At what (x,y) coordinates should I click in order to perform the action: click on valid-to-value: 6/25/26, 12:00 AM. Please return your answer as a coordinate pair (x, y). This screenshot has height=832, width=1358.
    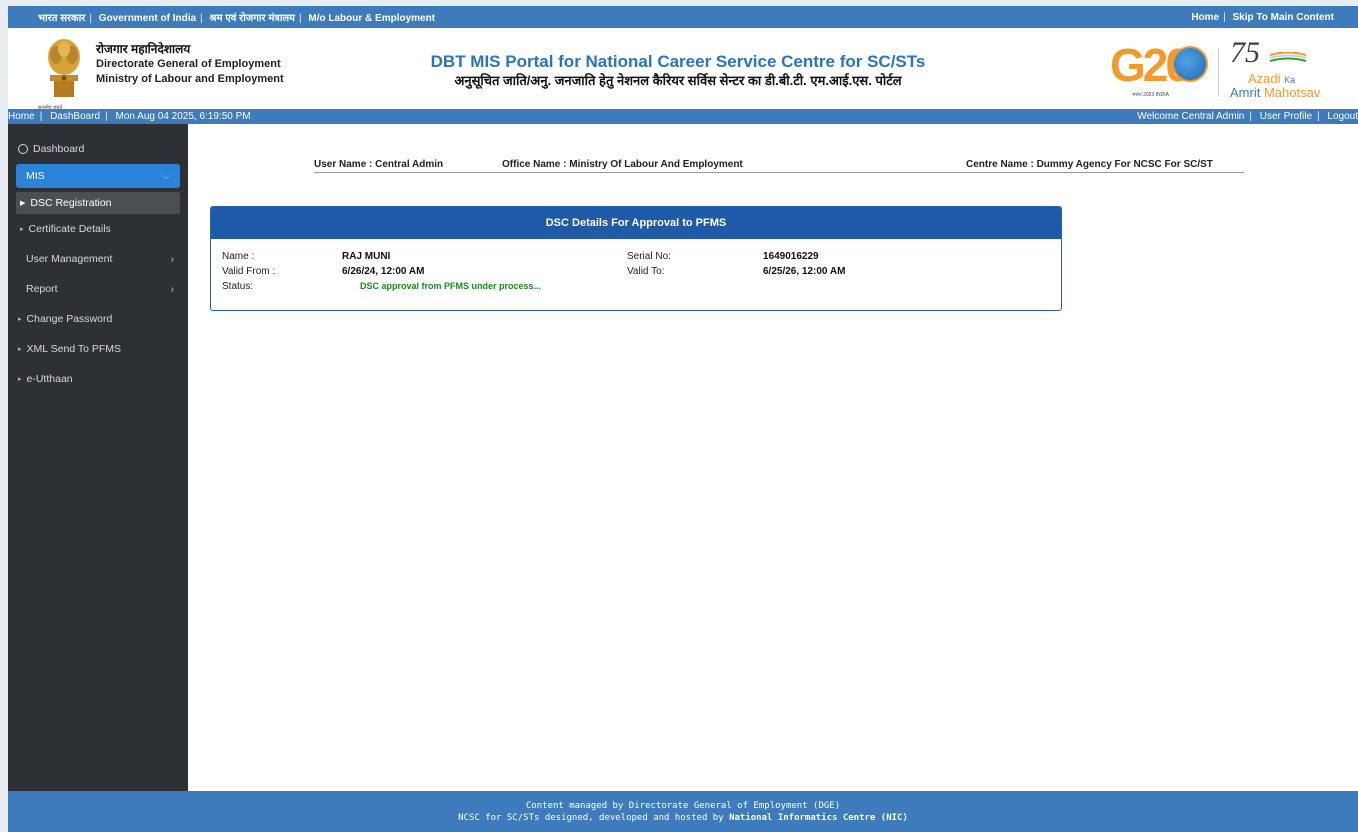
    Looking at the image, I should click on (804, 271).